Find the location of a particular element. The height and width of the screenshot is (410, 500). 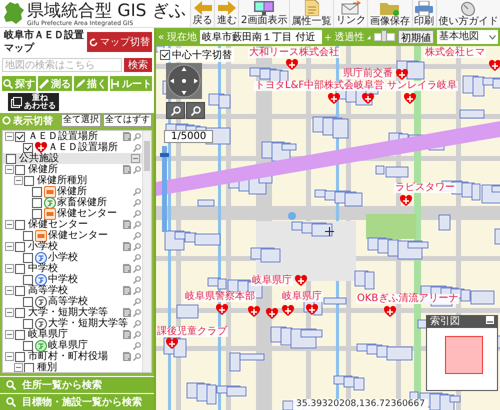

toolbar-button: 進む is located at coordinates (226, 13).